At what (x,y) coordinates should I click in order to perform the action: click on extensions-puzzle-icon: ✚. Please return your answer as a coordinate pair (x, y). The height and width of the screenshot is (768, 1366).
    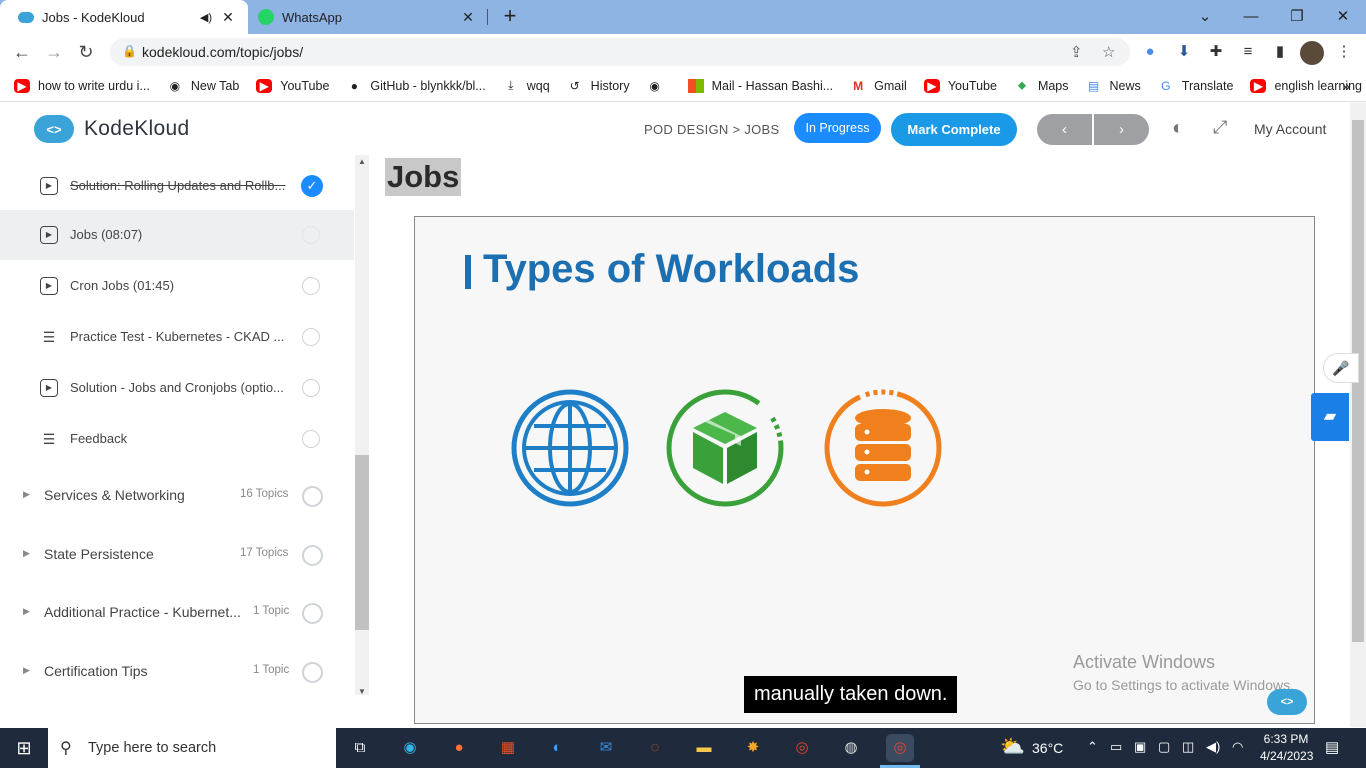
    Looking at the image, I should click on (1216, 52).